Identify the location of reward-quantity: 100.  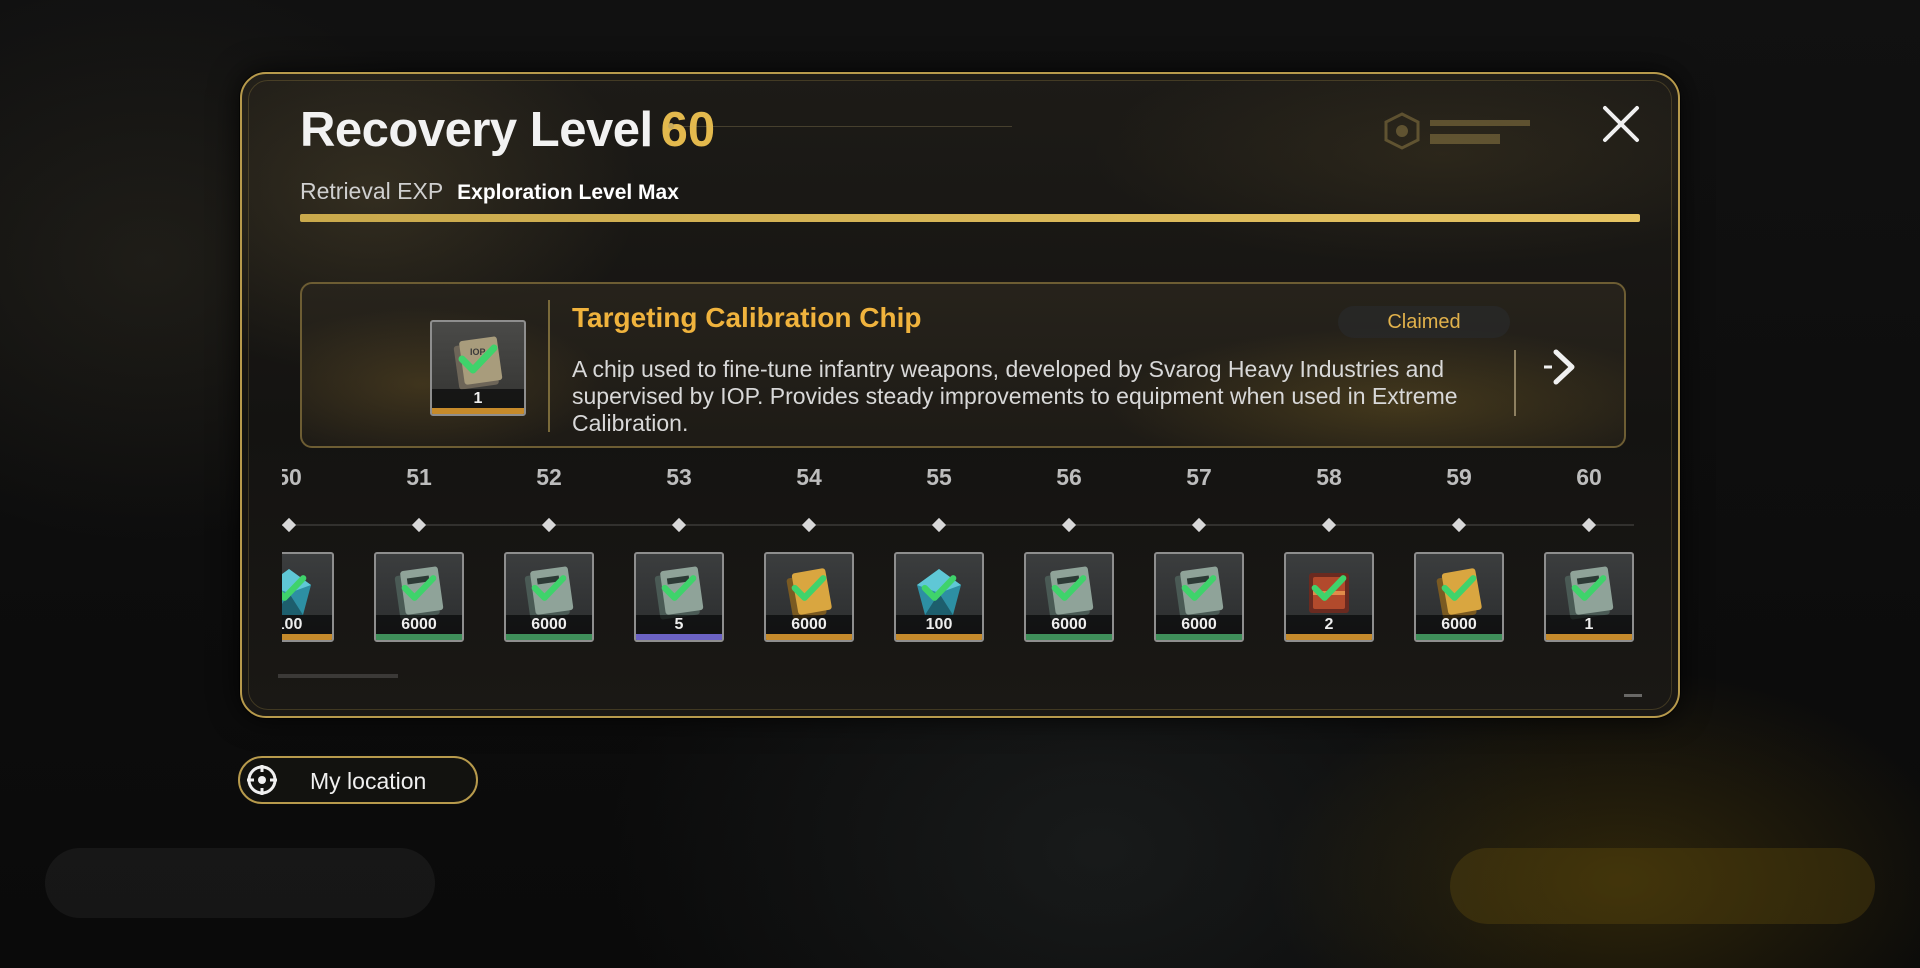
(939, 624).